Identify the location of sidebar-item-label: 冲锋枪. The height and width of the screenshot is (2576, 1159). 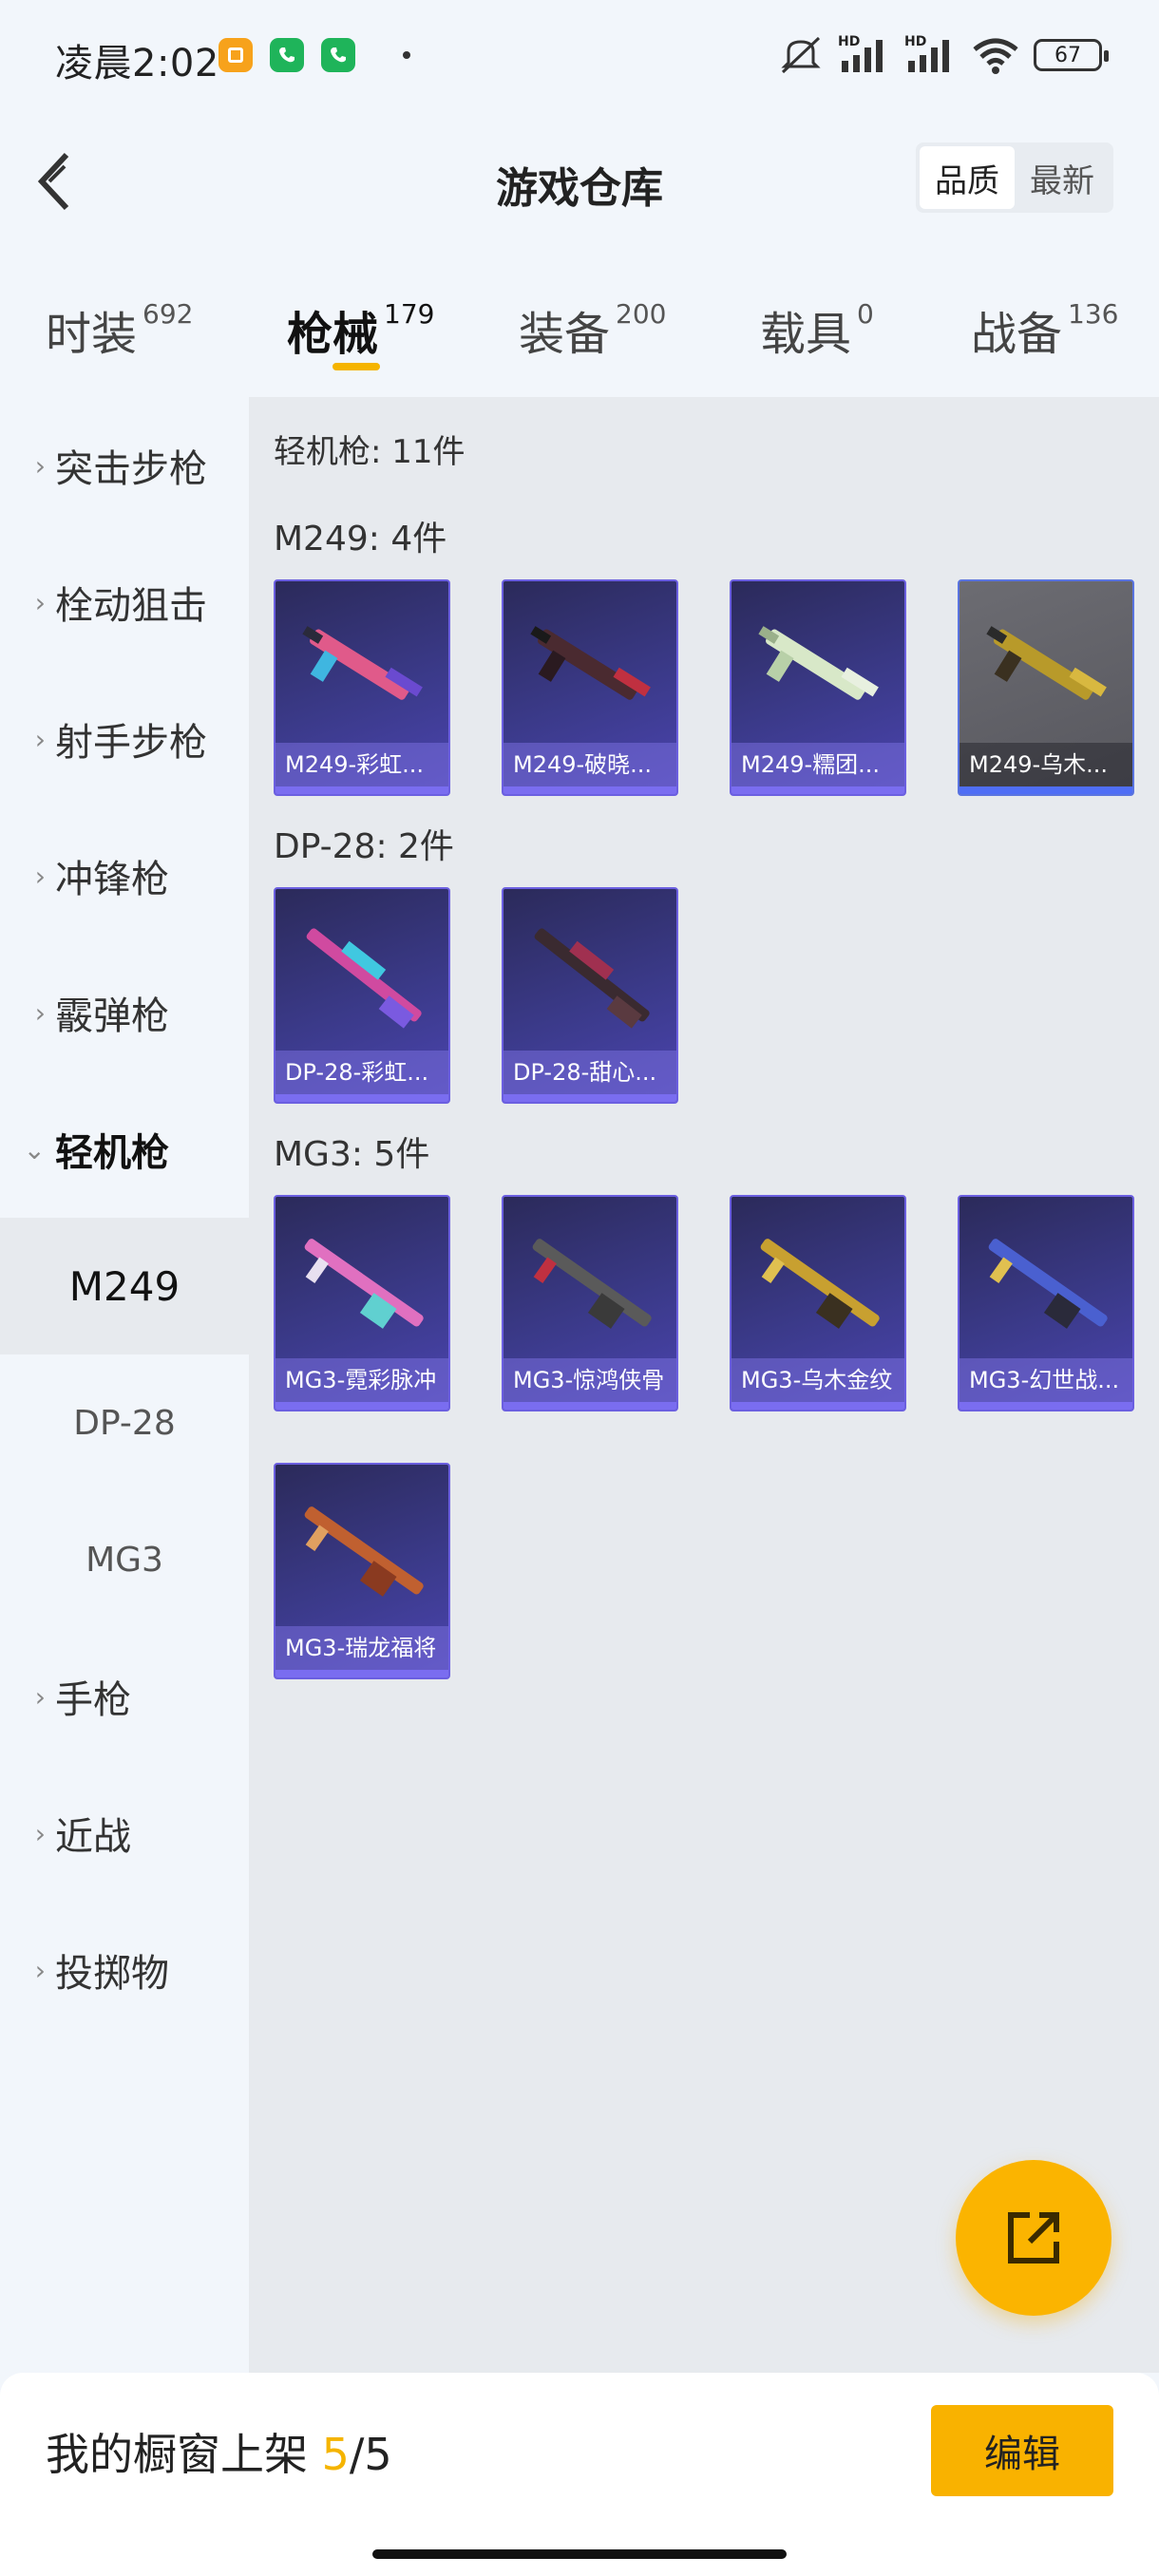
(112, 879).